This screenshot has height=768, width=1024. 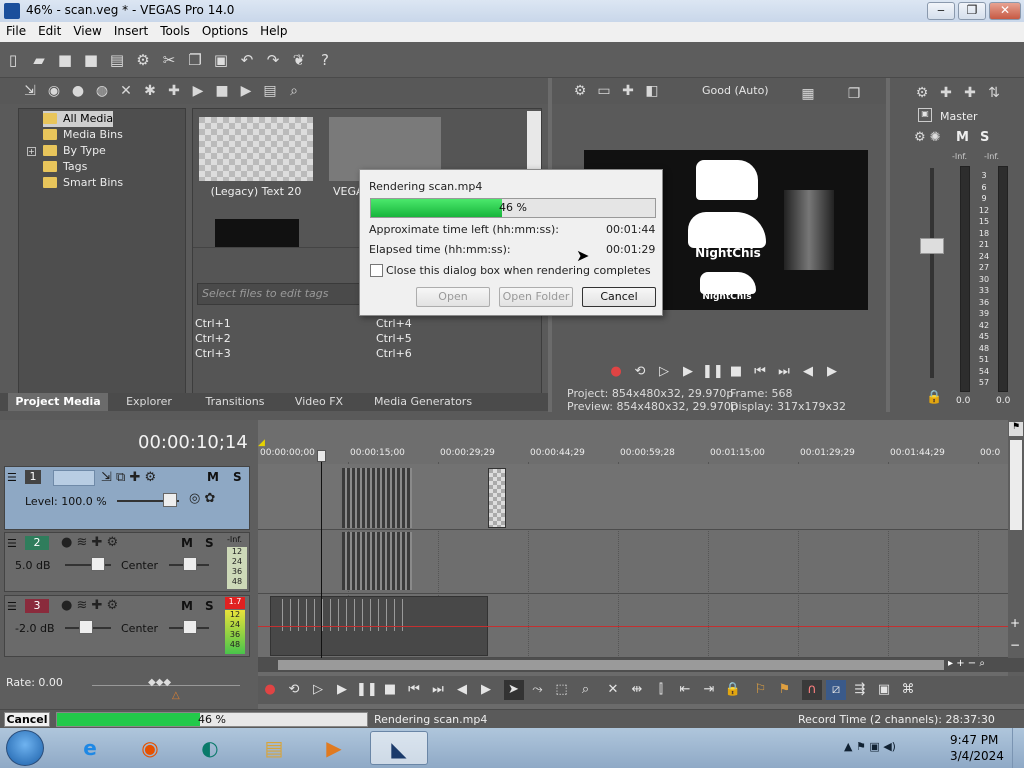 I want to click on level-slider, so click(x=170, y=500).